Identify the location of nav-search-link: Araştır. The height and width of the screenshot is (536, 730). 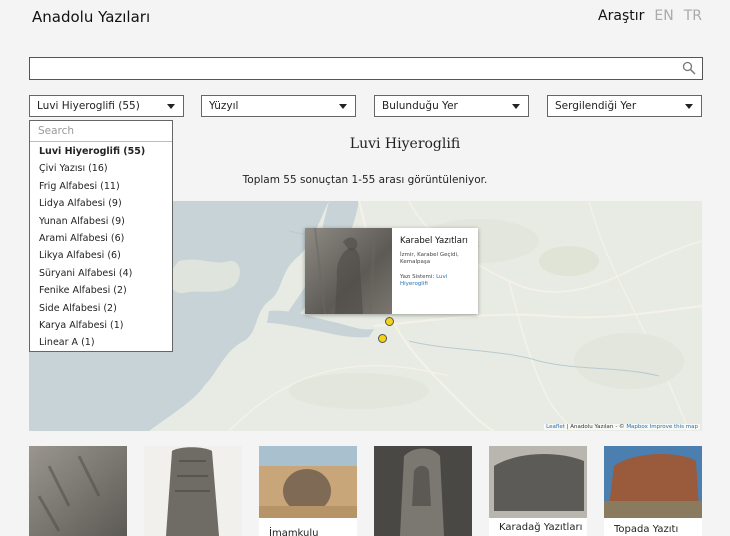
(621, 16).